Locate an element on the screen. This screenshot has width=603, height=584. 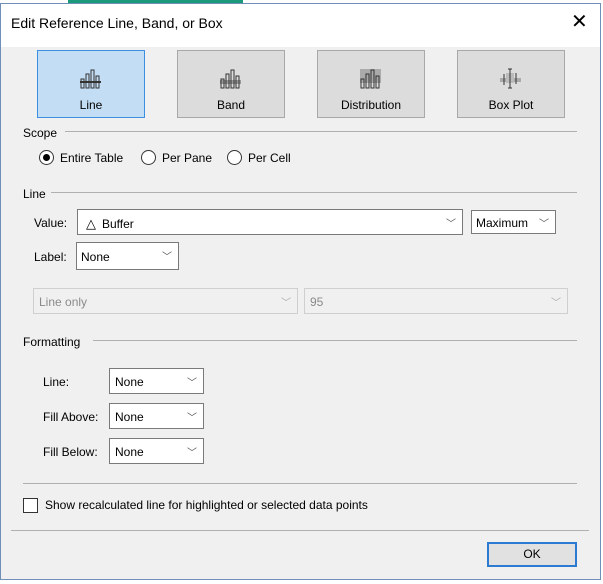
box-plot-type-icon is located at coordinates (510, 78).